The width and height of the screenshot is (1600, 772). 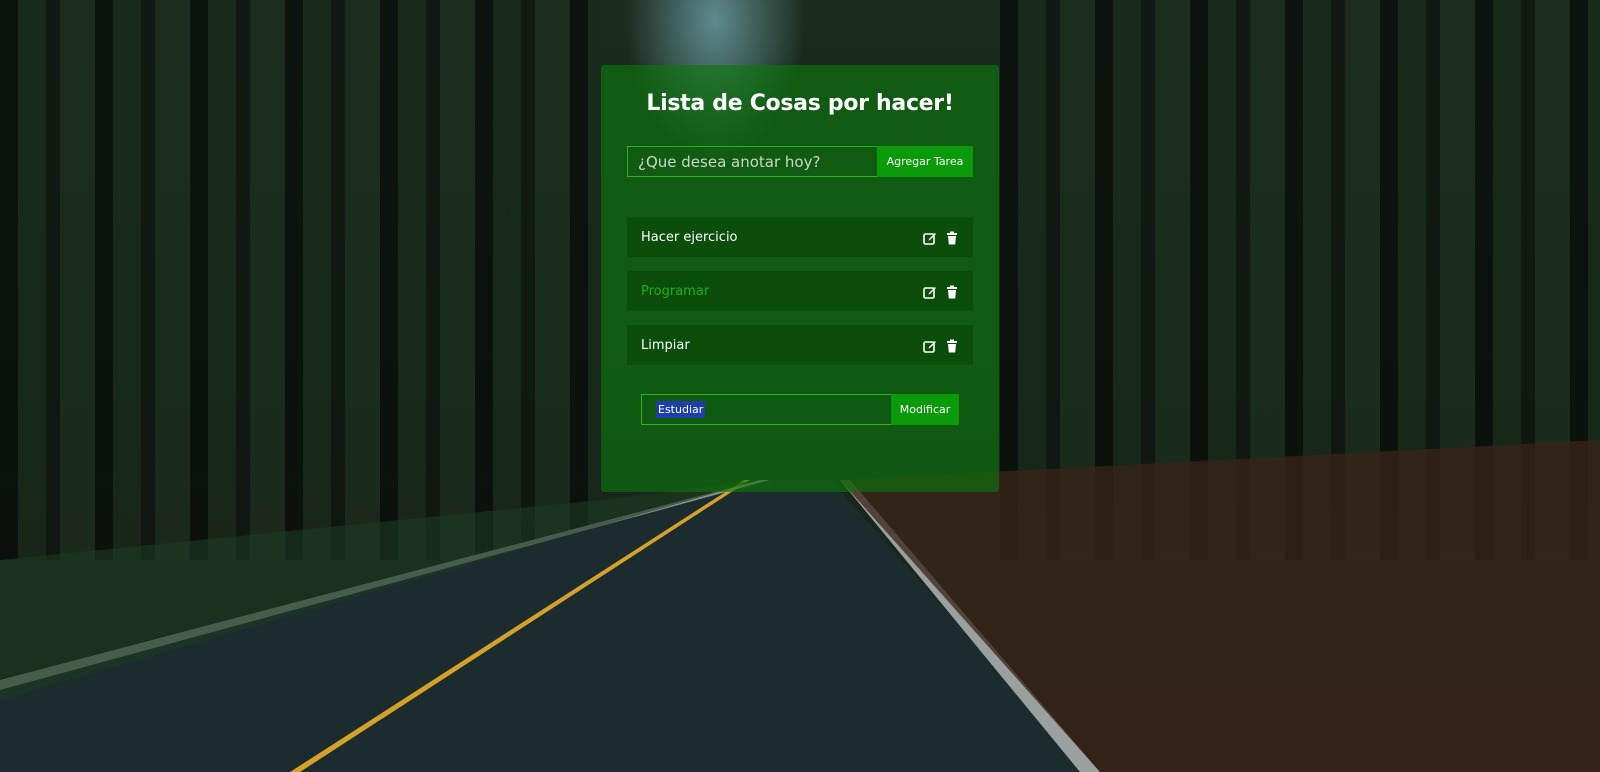 I want to click on task-item: Programar, so click(x=800, y=291).